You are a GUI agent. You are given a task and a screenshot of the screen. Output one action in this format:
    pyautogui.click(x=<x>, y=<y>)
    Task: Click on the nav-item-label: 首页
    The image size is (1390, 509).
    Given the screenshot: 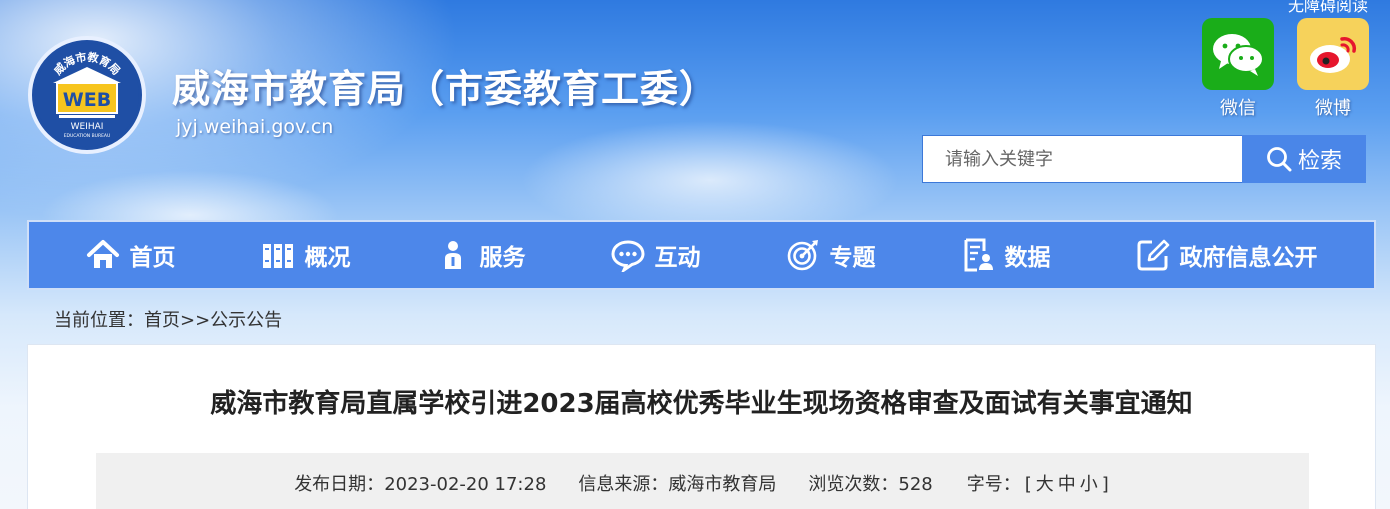 What is the action you would take?
    pyautogui.click(x=152, y=258)
    